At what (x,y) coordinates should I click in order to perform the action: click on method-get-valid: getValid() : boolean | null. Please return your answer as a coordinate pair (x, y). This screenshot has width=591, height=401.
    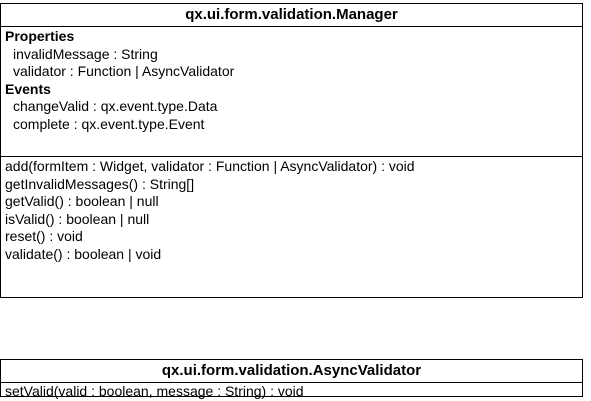
    Looking at the image, I should click on (82, 201).